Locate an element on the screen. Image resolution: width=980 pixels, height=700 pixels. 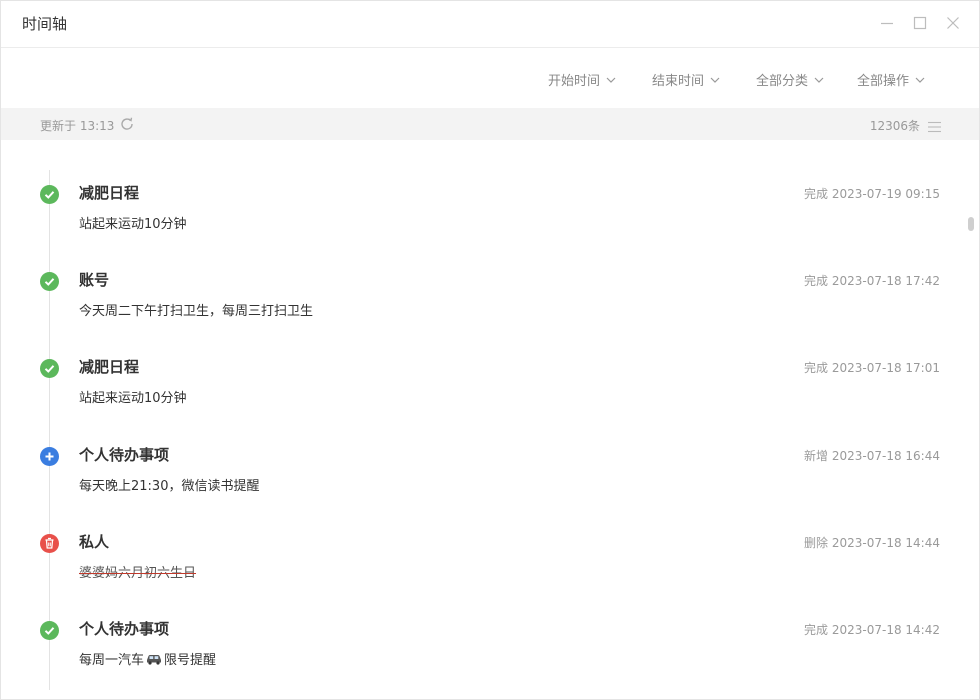
item-time: 完成 2023-07-18 17:01 is located at coordinates (872, 368).